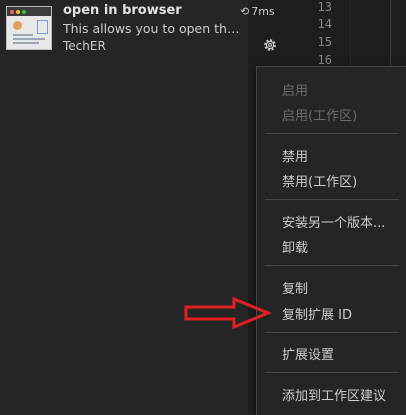  What do you see at coordinates (29, 28) in the screenshot?
I see `extension-icon` at bounding box center [29, 28].